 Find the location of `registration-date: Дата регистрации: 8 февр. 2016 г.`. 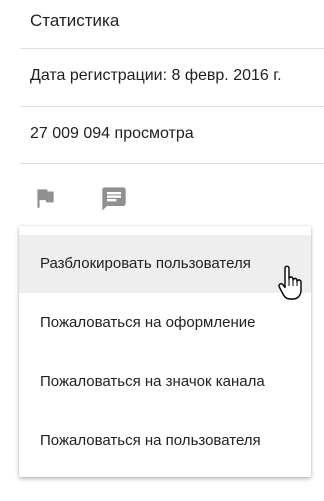

registration-date: Дата регистрации: 8 февр. 2016 г. is located at coordinates (156, 75).